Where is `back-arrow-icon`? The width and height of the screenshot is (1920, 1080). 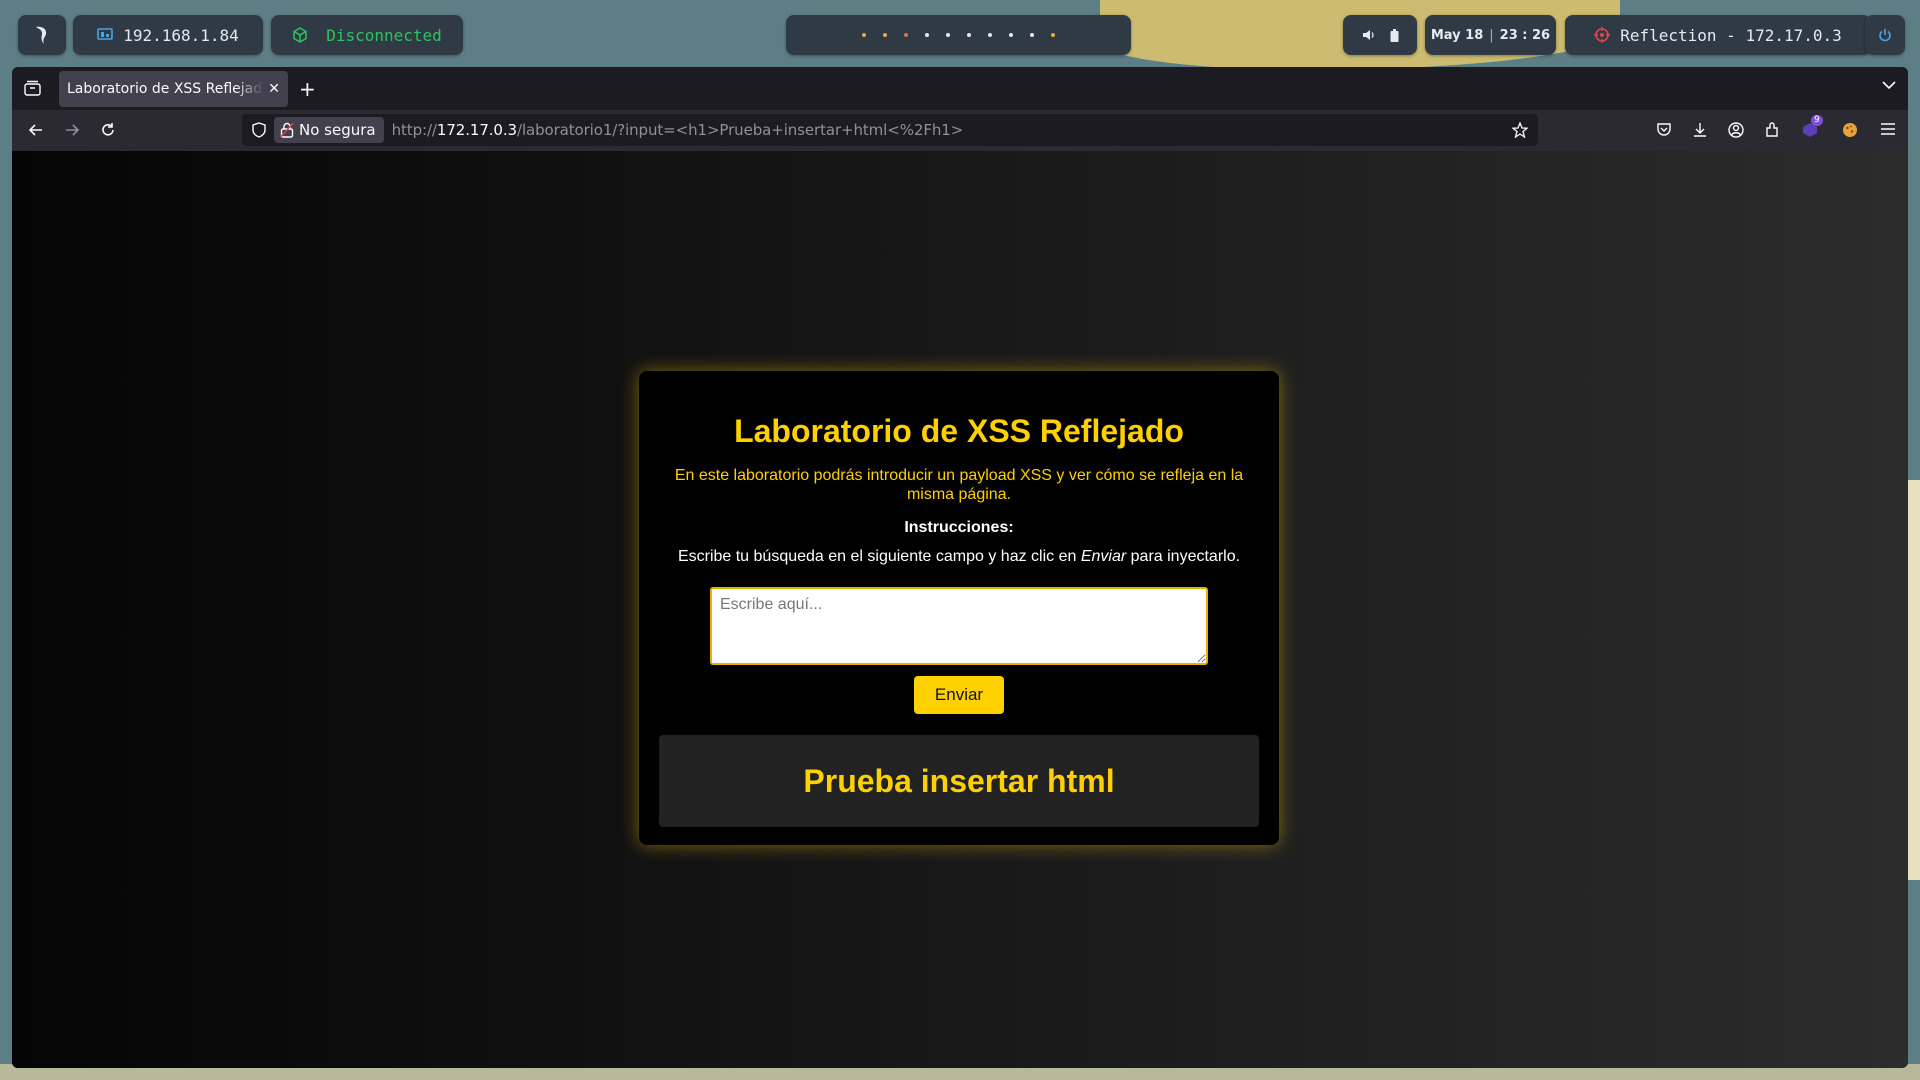
back-arrow-icon is located at coordinates (36, 130).